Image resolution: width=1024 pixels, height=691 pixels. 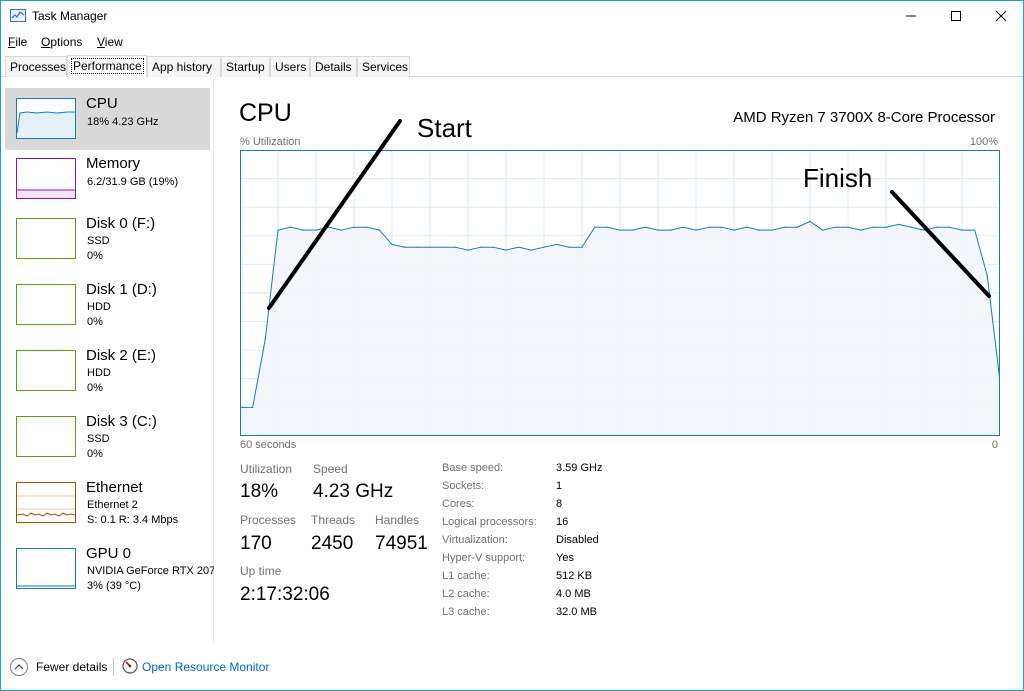 I want to click on processes-label: Processes, so click(x=268, y=520).